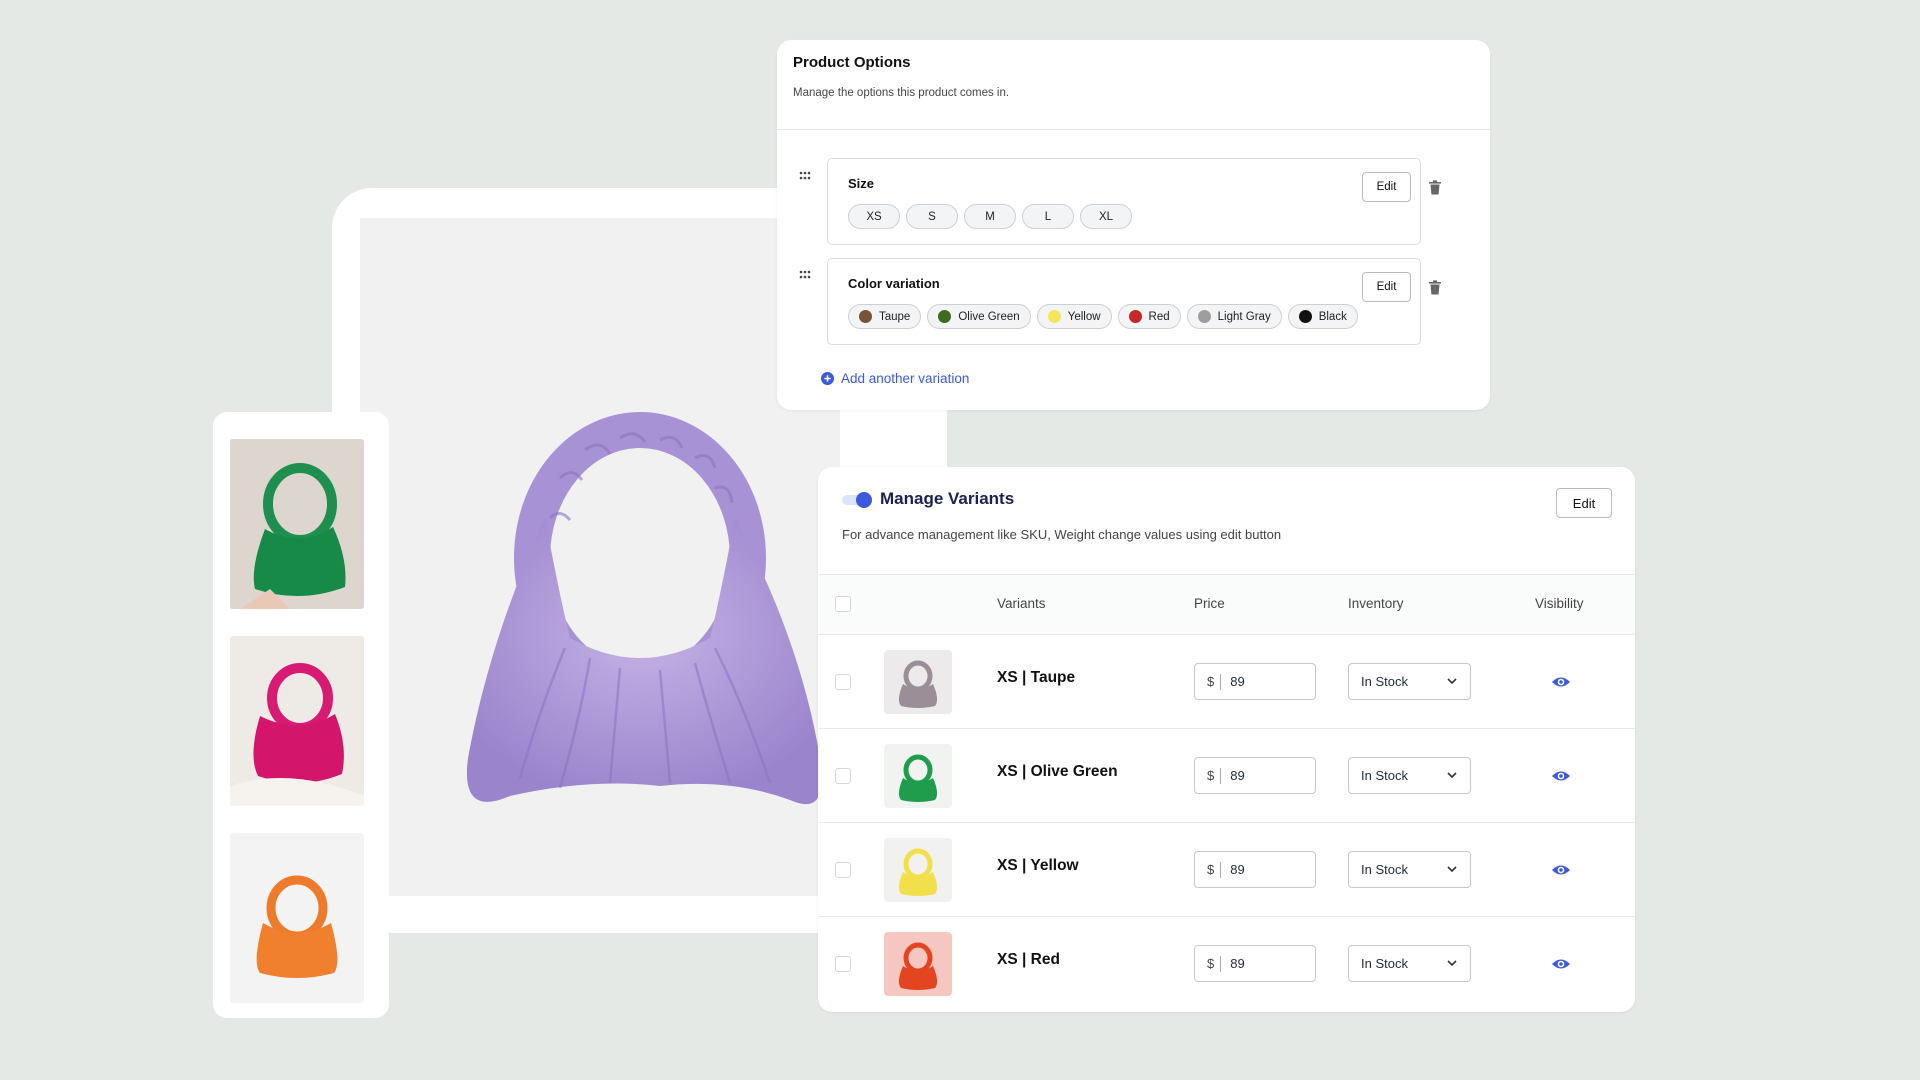 The image size is (1920, 1080). What do you see at coordinates (1036, 677) in the screenshot?
I see `variant-name: XS | Taupe` at bounding box center [1036, 677].